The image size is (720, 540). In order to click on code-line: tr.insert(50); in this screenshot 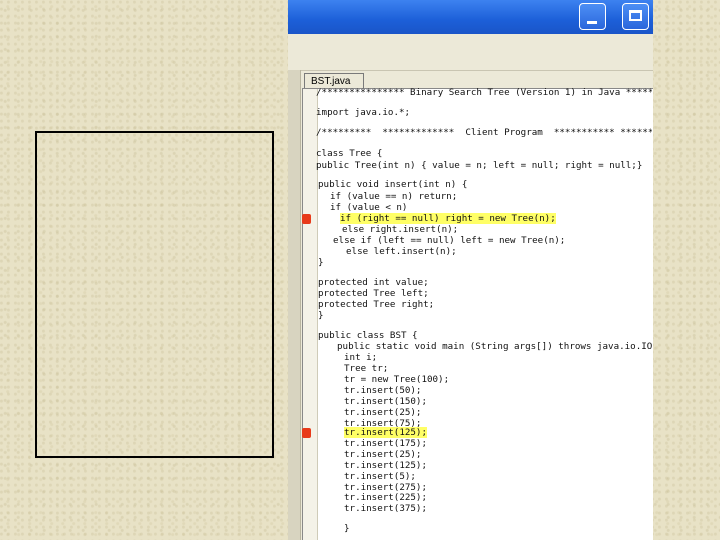, I will do `click(383, 390)`.